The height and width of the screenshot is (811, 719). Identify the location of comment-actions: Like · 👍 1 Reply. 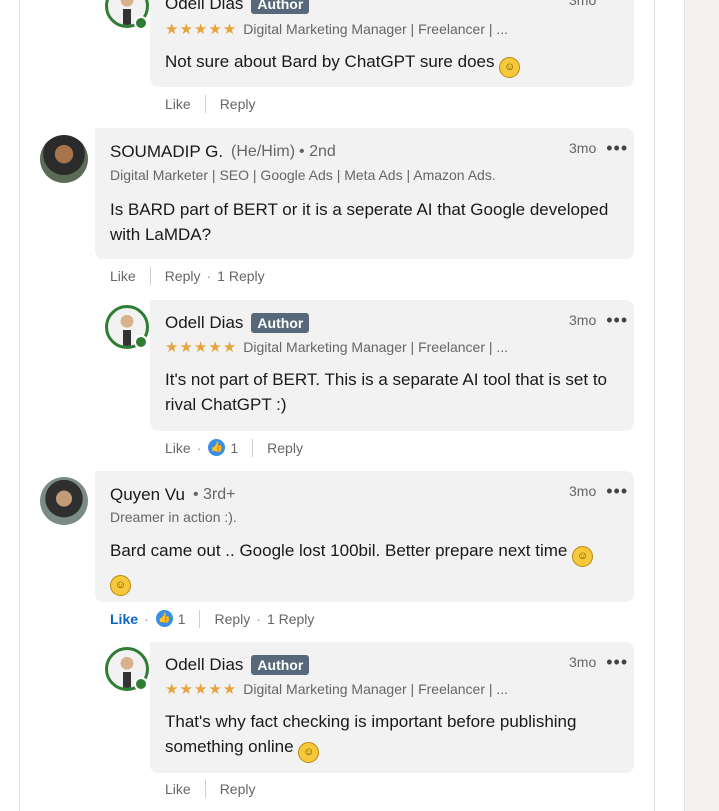
(234, 447).